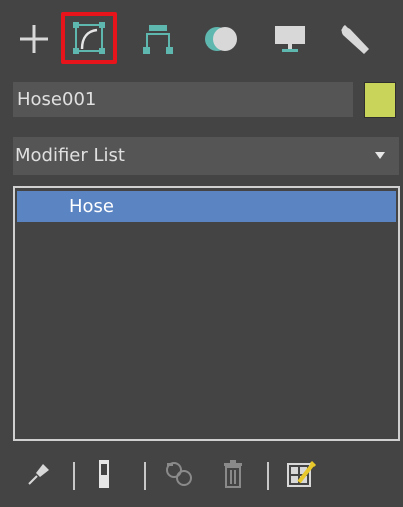  I want to click on display-monitor-icon, so click(290, 39).